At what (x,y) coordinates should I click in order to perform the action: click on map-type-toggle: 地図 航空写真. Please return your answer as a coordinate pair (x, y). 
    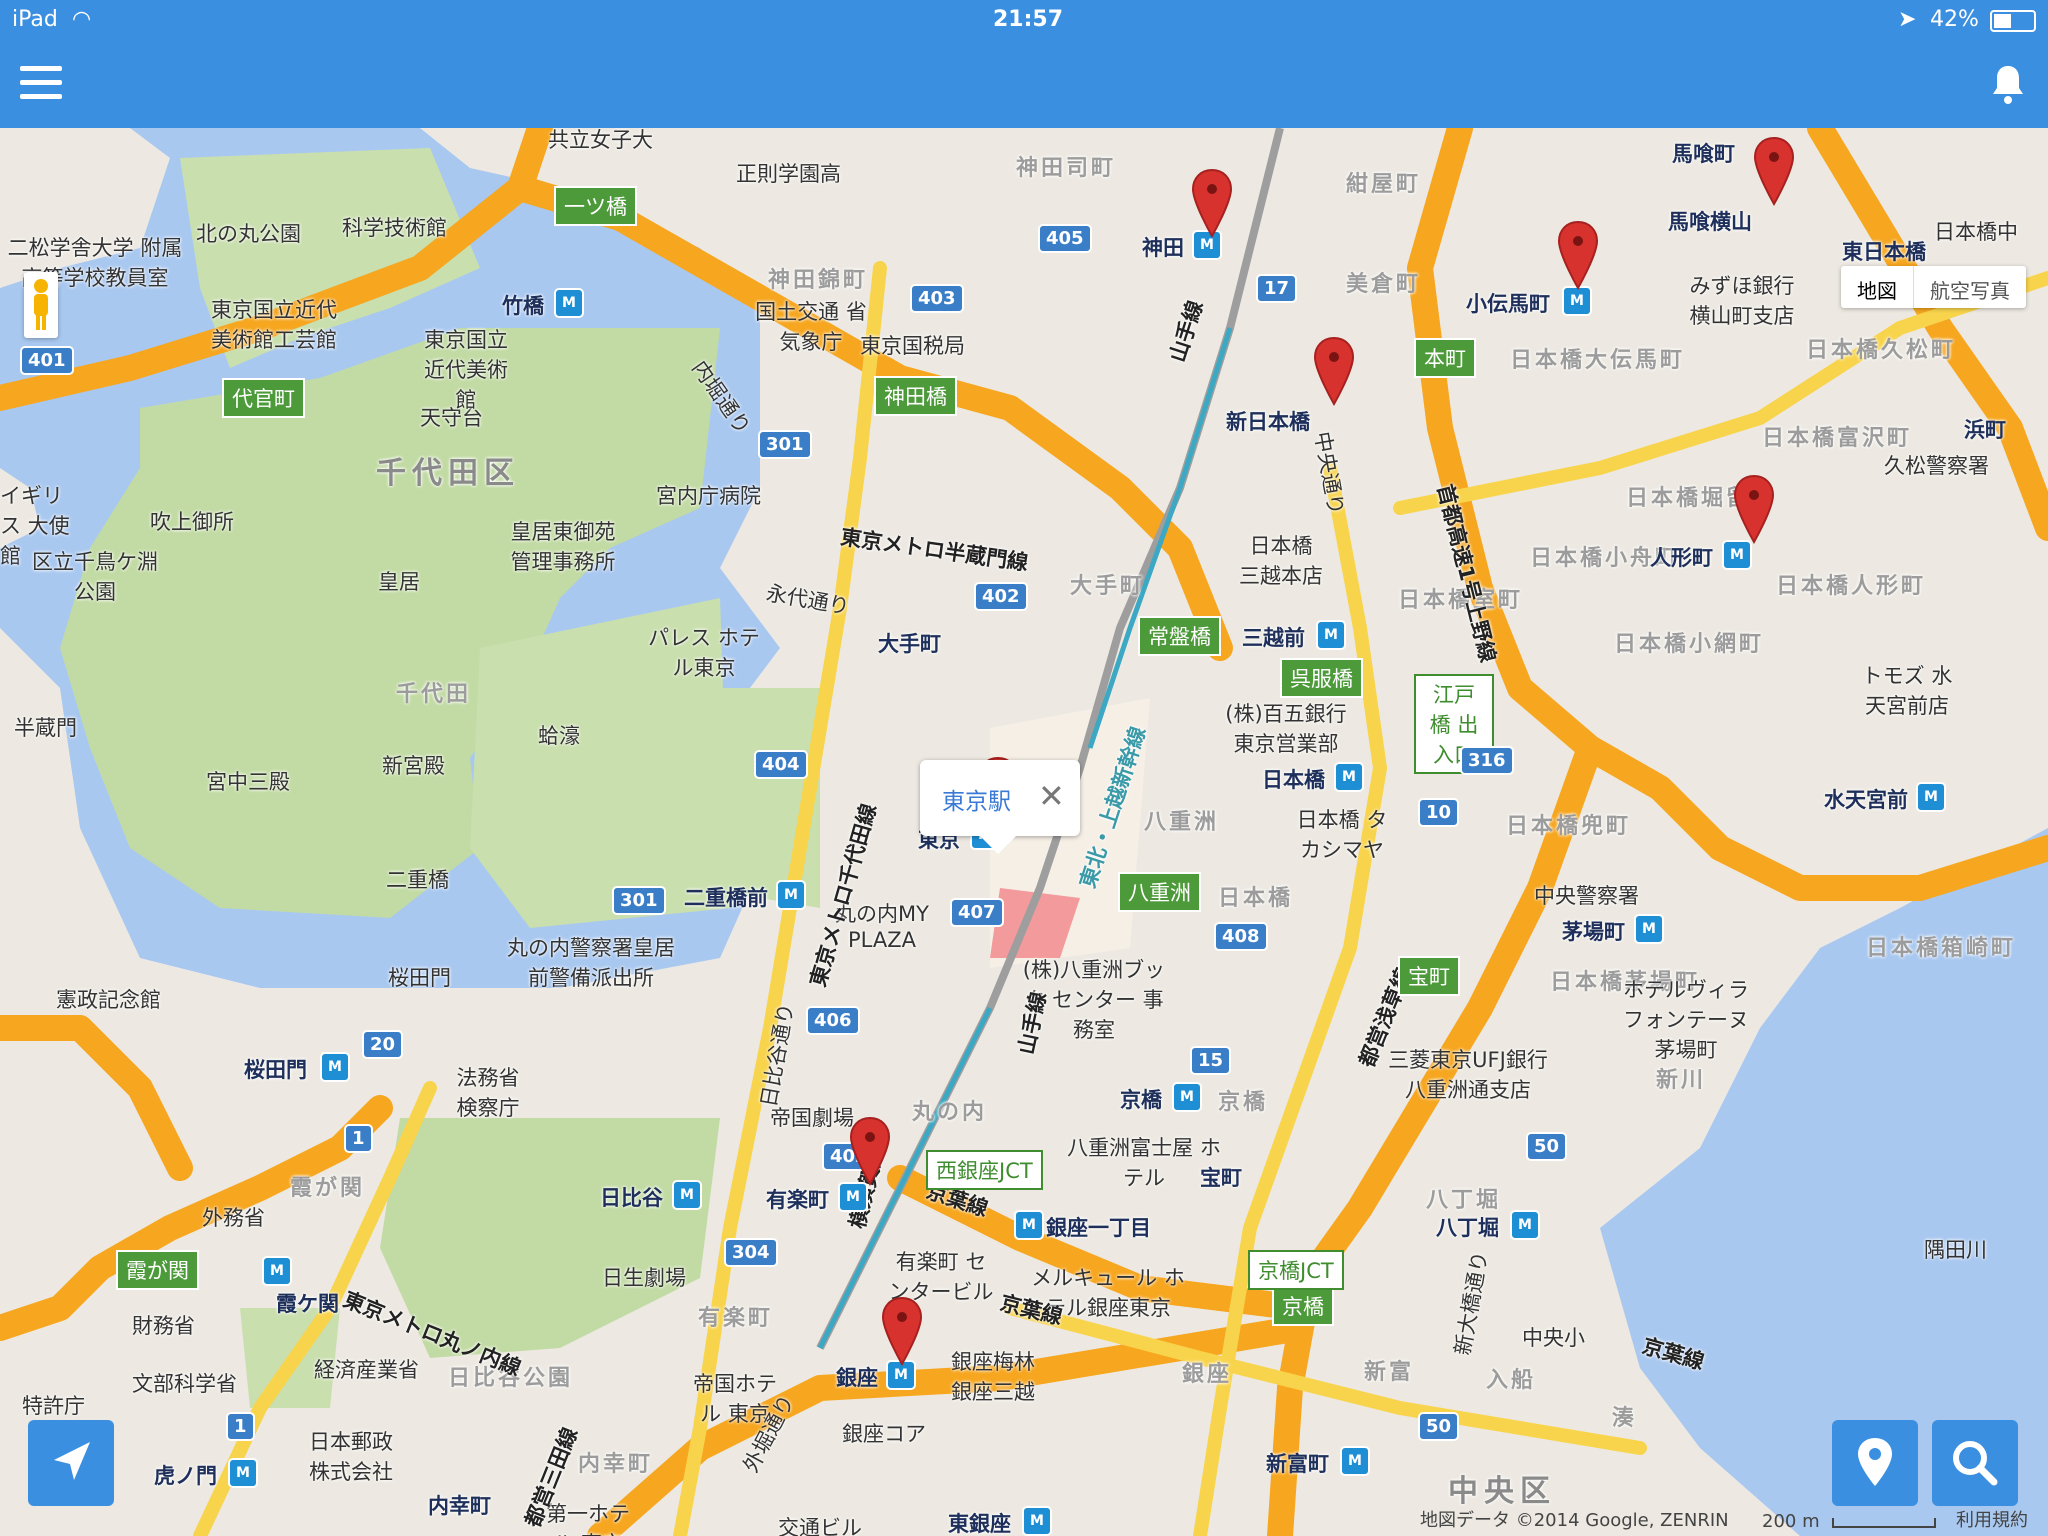
    Looking at the image, I should click on (1933, 287).